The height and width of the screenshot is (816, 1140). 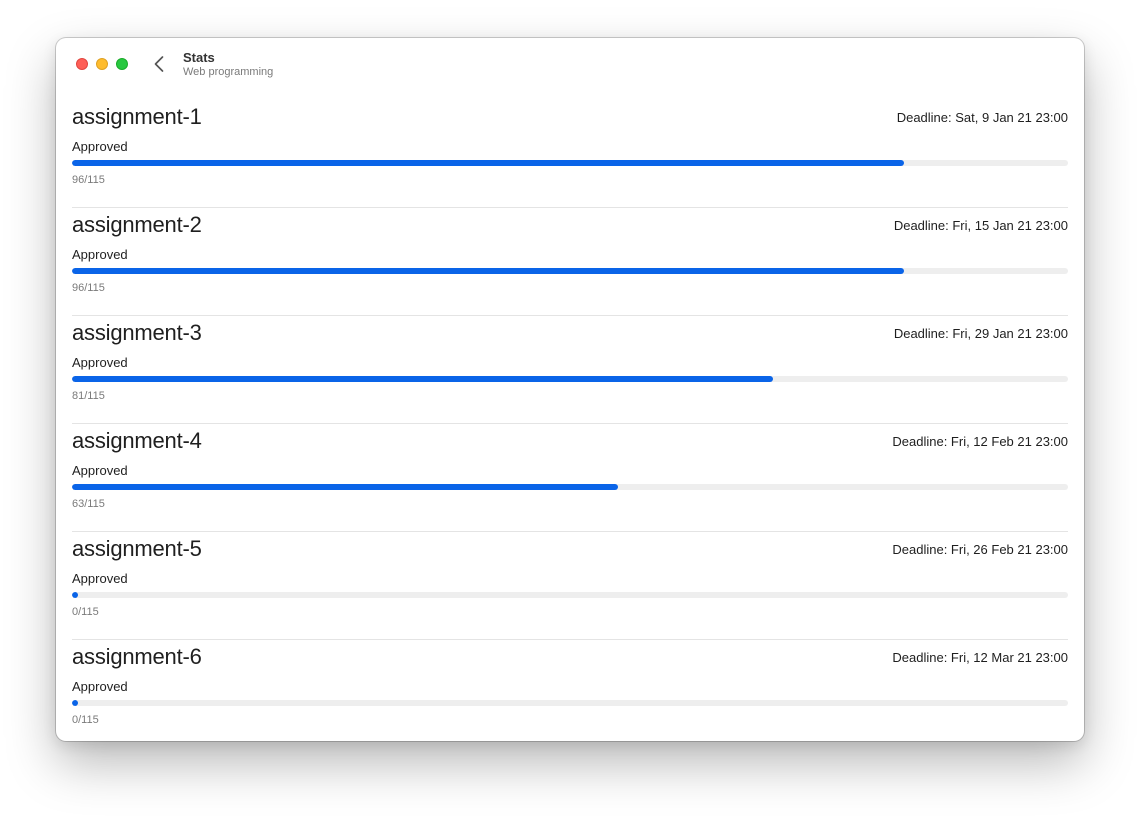 I want to click on chevron-left-icon, so click(x=159, y=64).